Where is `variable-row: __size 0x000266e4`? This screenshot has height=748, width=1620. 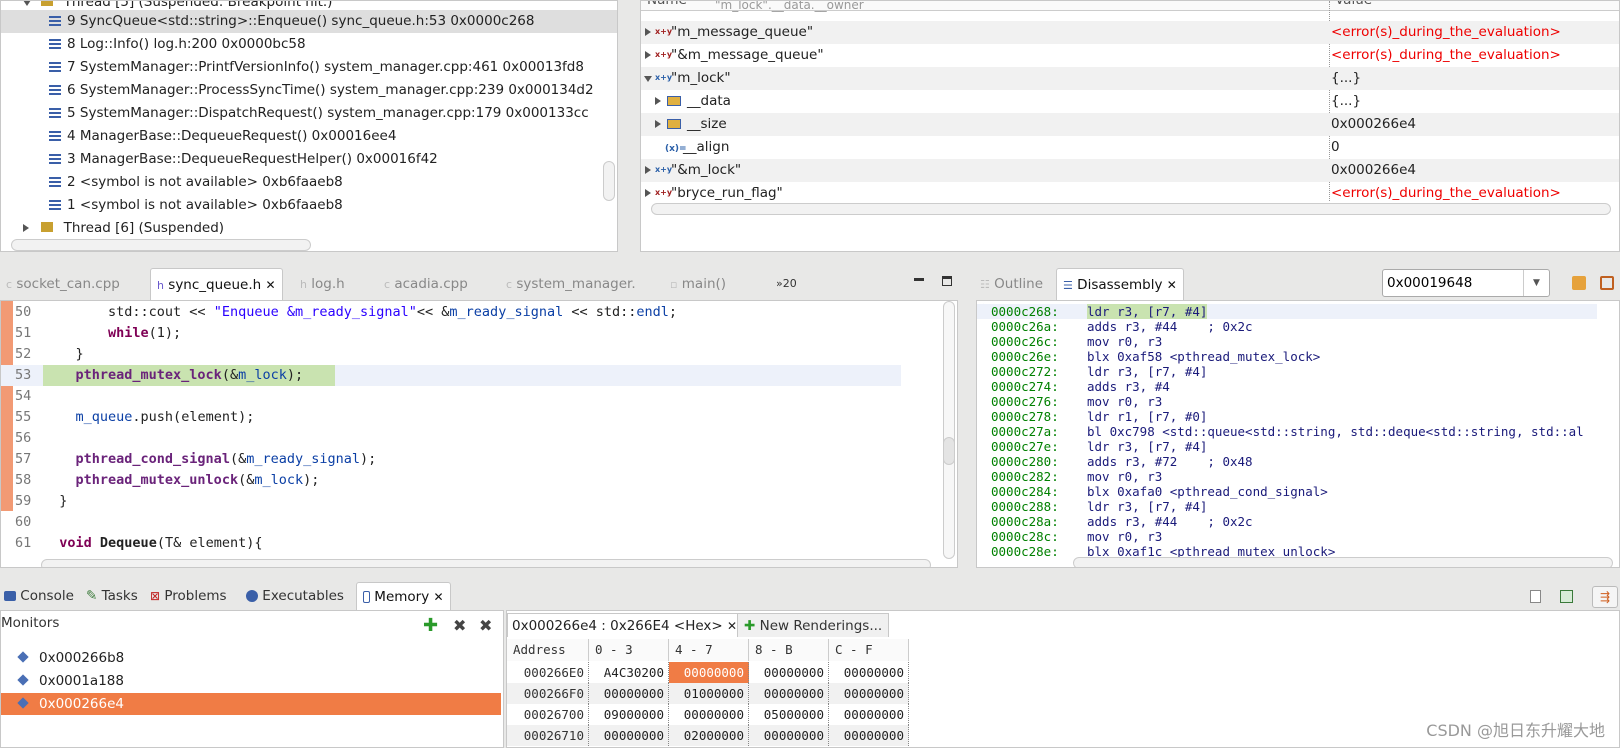 variable-row: __size 0x000266e4 is located at coordinates (1130, 124).